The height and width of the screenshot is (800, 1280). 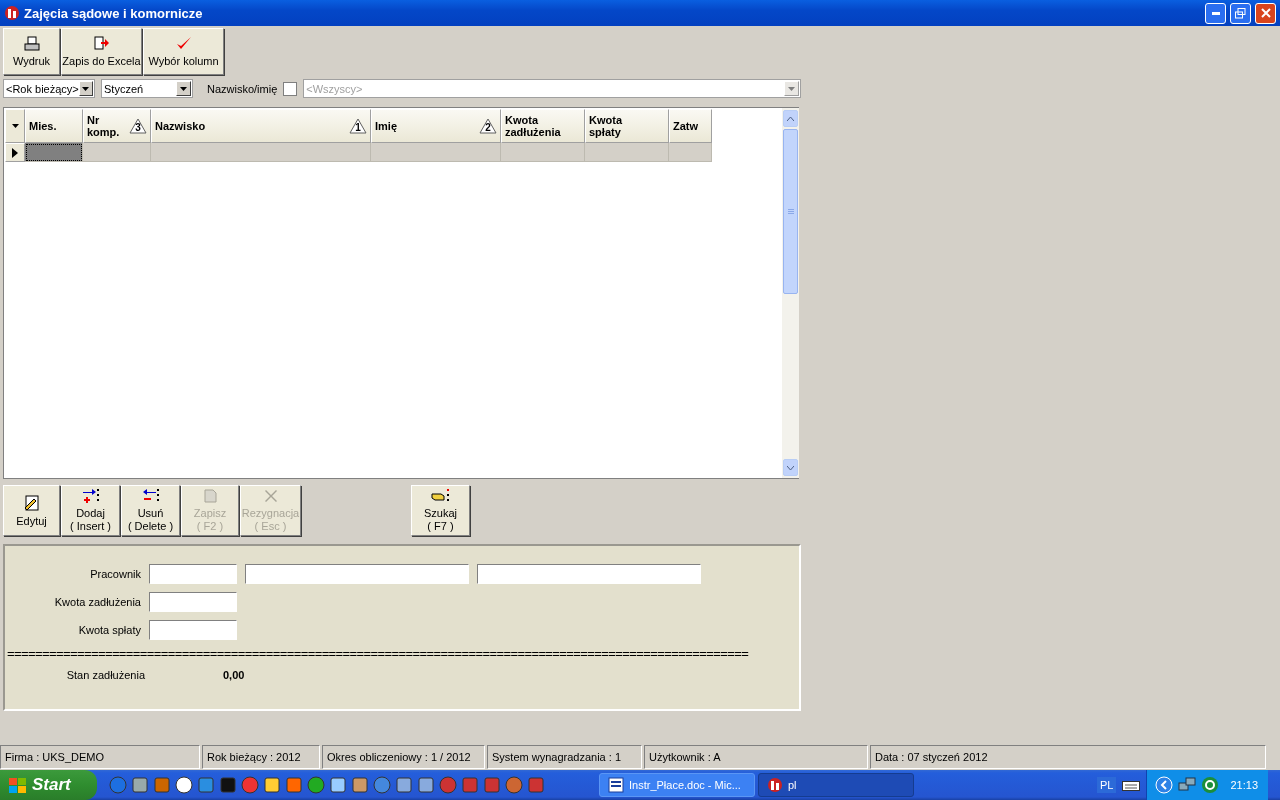 I want to click on month-dropdown: Styczeń, so click(x=147, y=88).